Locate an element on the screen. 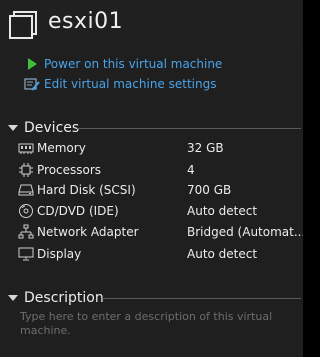 This screenshot has width=320, height=357. device-row-display: Display Auto detect is located at coordinates (160, 254).